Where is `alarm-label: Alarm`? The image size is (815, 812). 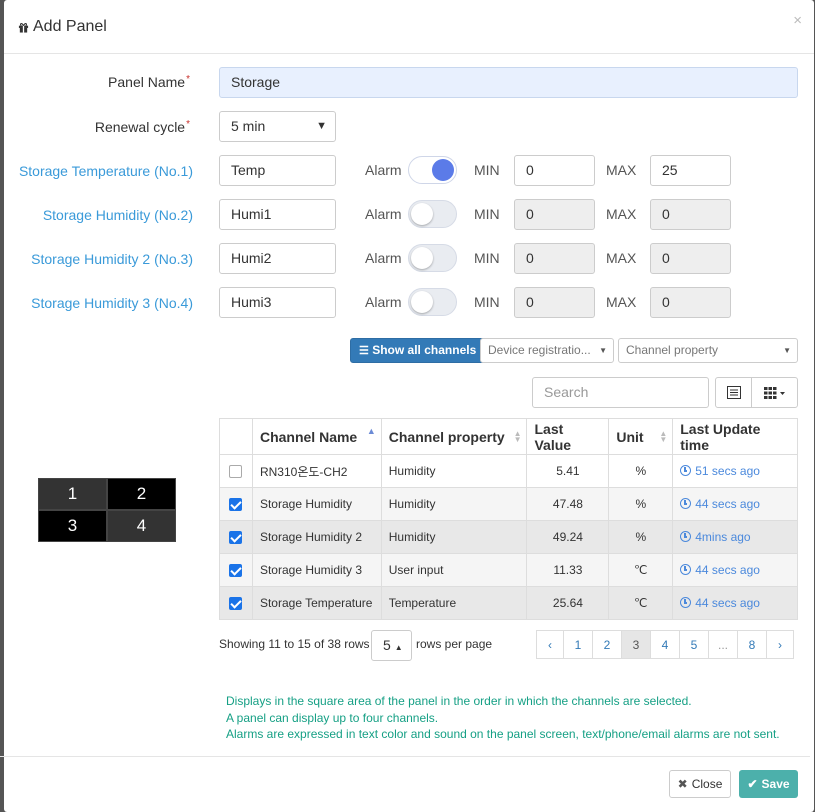 alarm-label: Alarm is located at coordinates (383, 302).